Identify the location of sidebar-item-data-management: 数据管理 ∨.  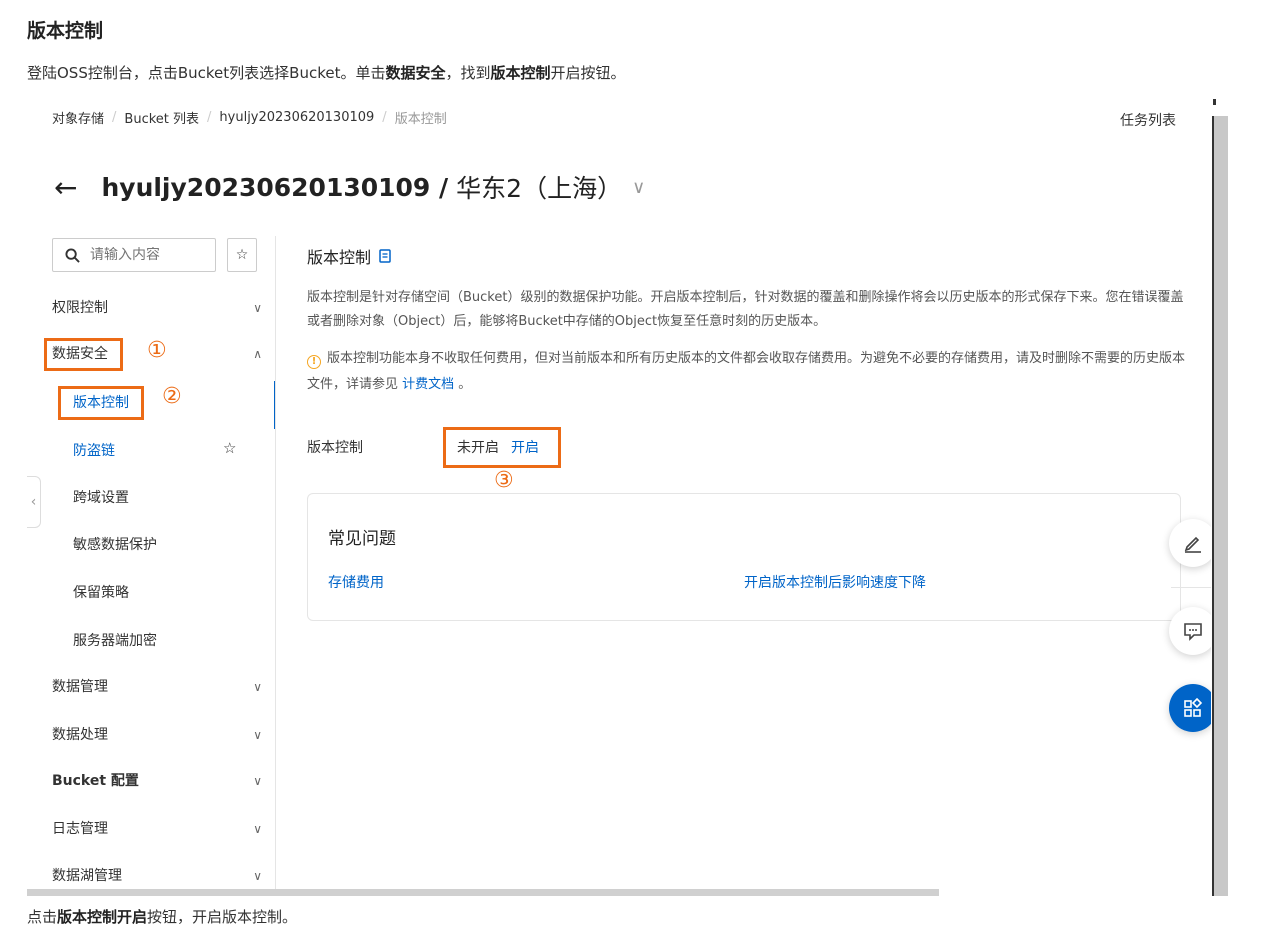
(157, 687).